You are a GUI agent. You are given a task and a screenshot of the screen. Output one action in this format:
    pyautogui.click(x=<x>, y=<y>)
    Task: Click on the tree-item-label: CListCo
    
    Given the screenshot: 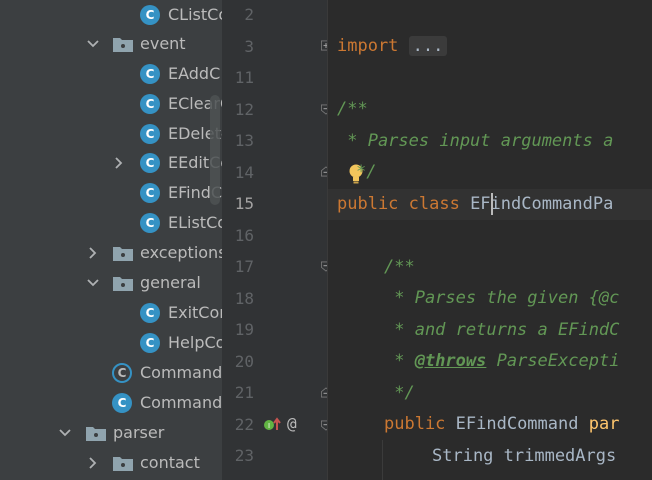 What is the action you would take?
    pyautogui.click(x=195, y=14)
    